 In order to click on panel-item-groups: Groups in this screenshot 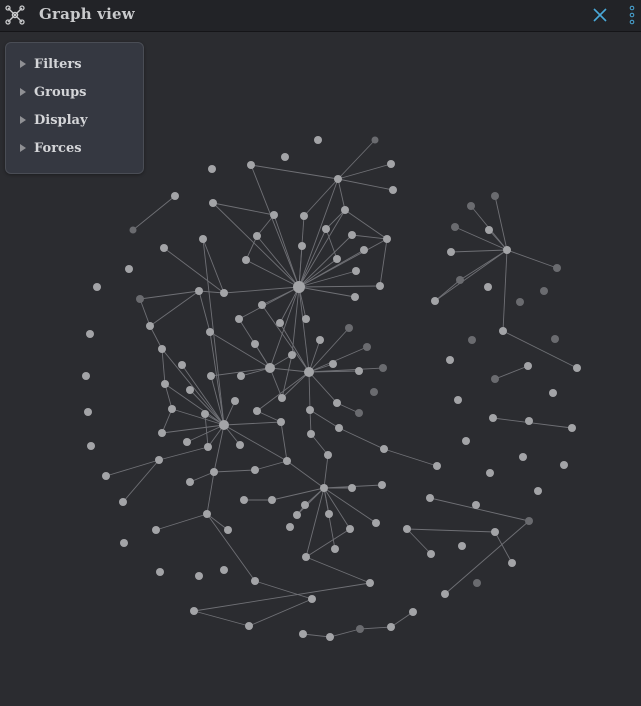, I will do `click(79, 92)`.